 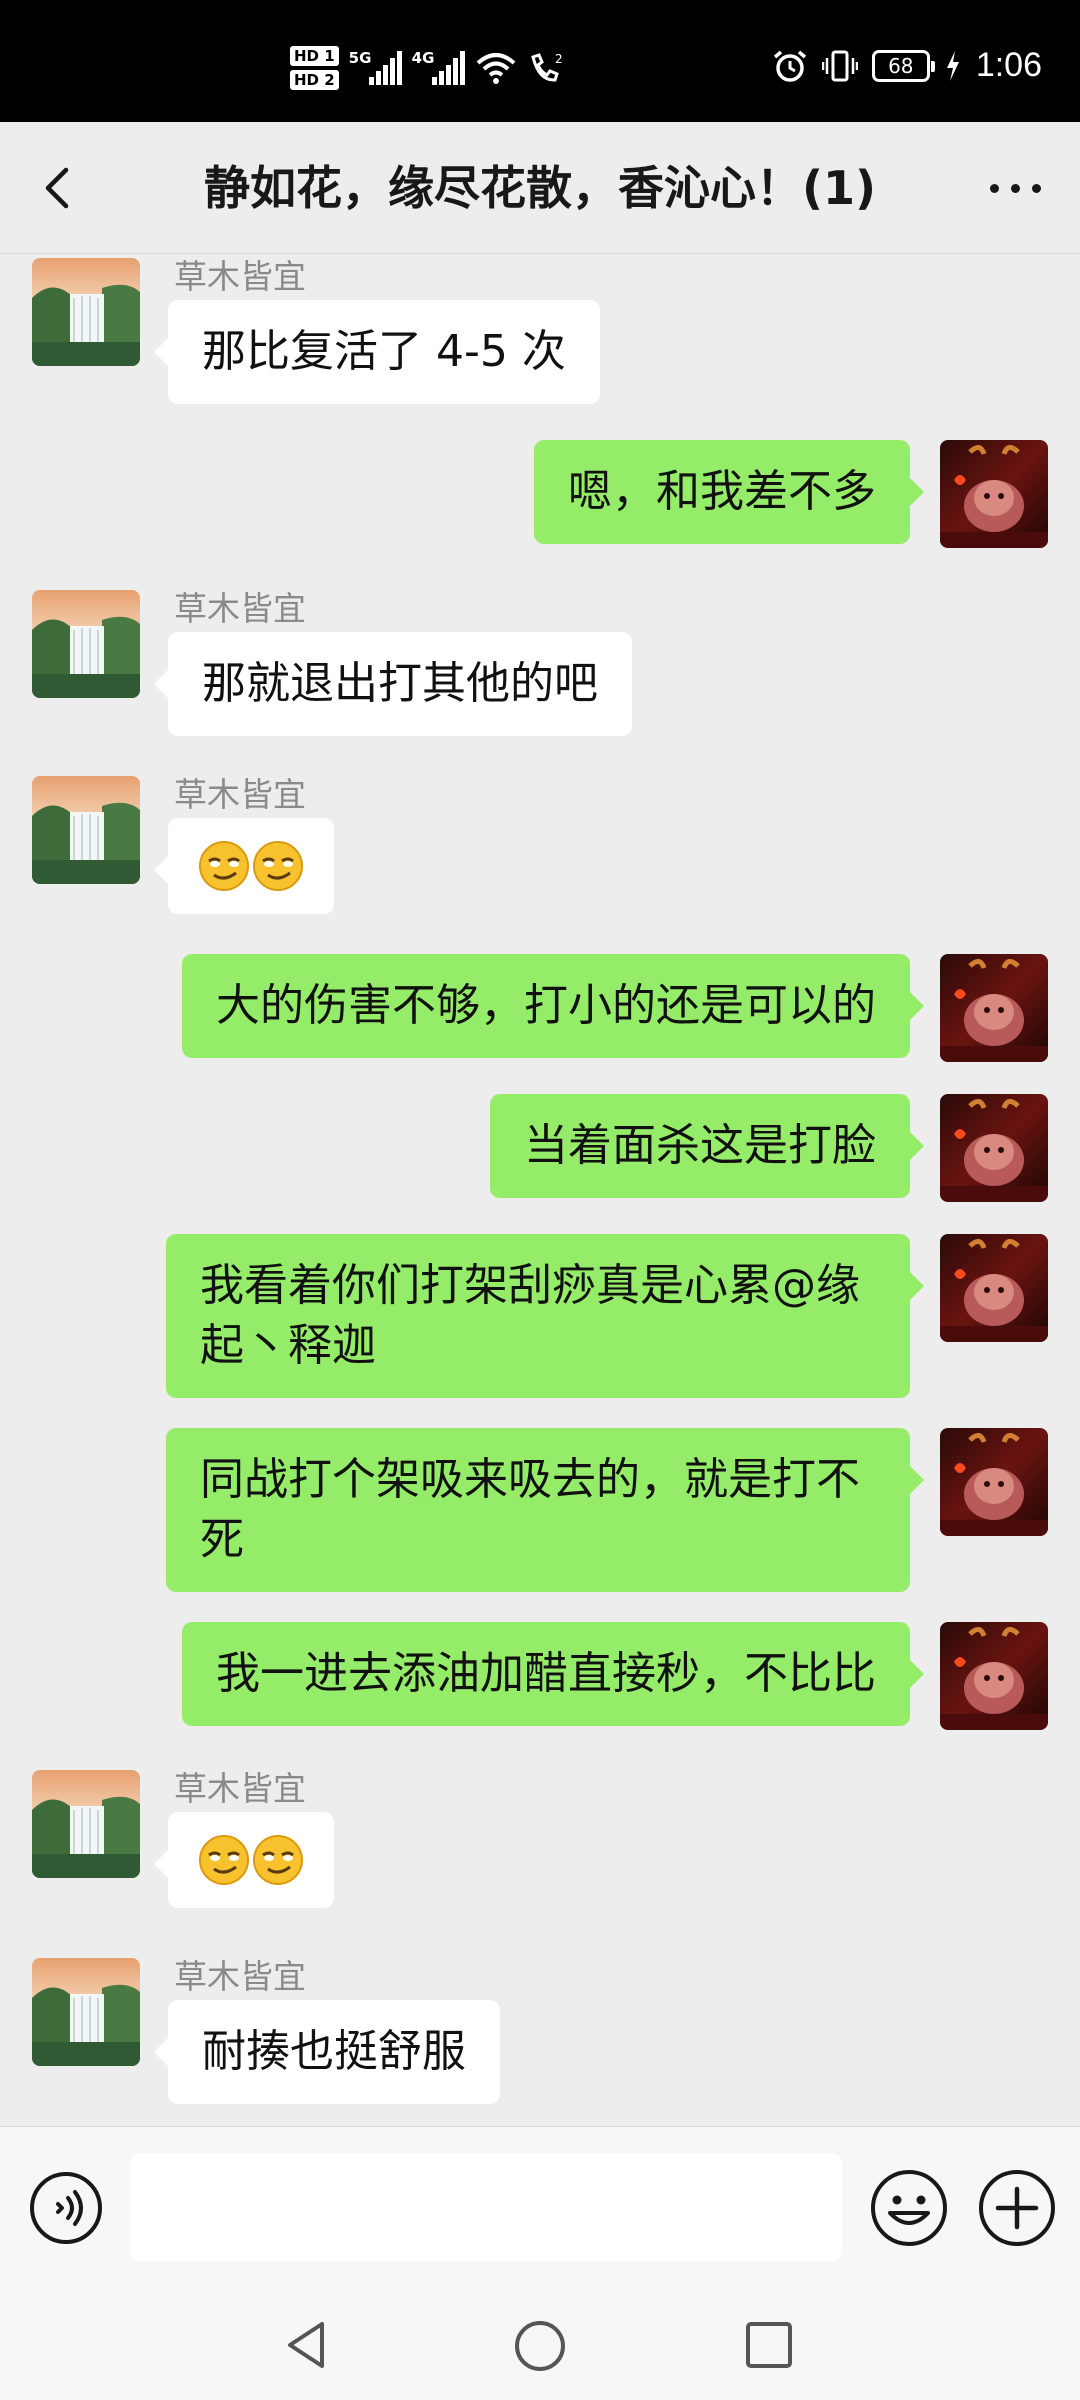 What do you see at coordinates (314, 68) in the screenshot?
I see `hd-indicators: HD 1 HD 2` at bounding box center [314, 68].